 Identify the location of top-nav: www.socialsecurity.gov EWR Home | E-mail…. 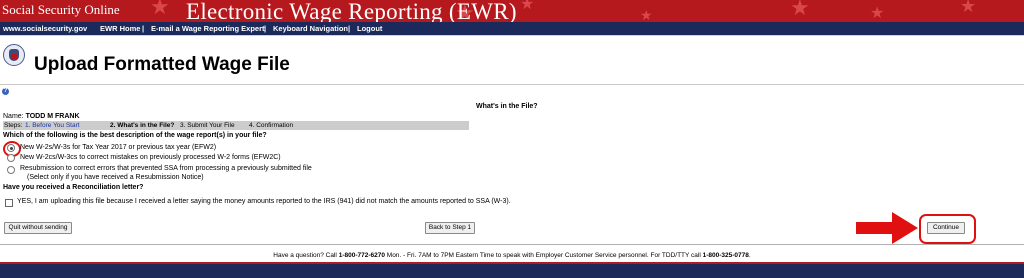
(512, 28).